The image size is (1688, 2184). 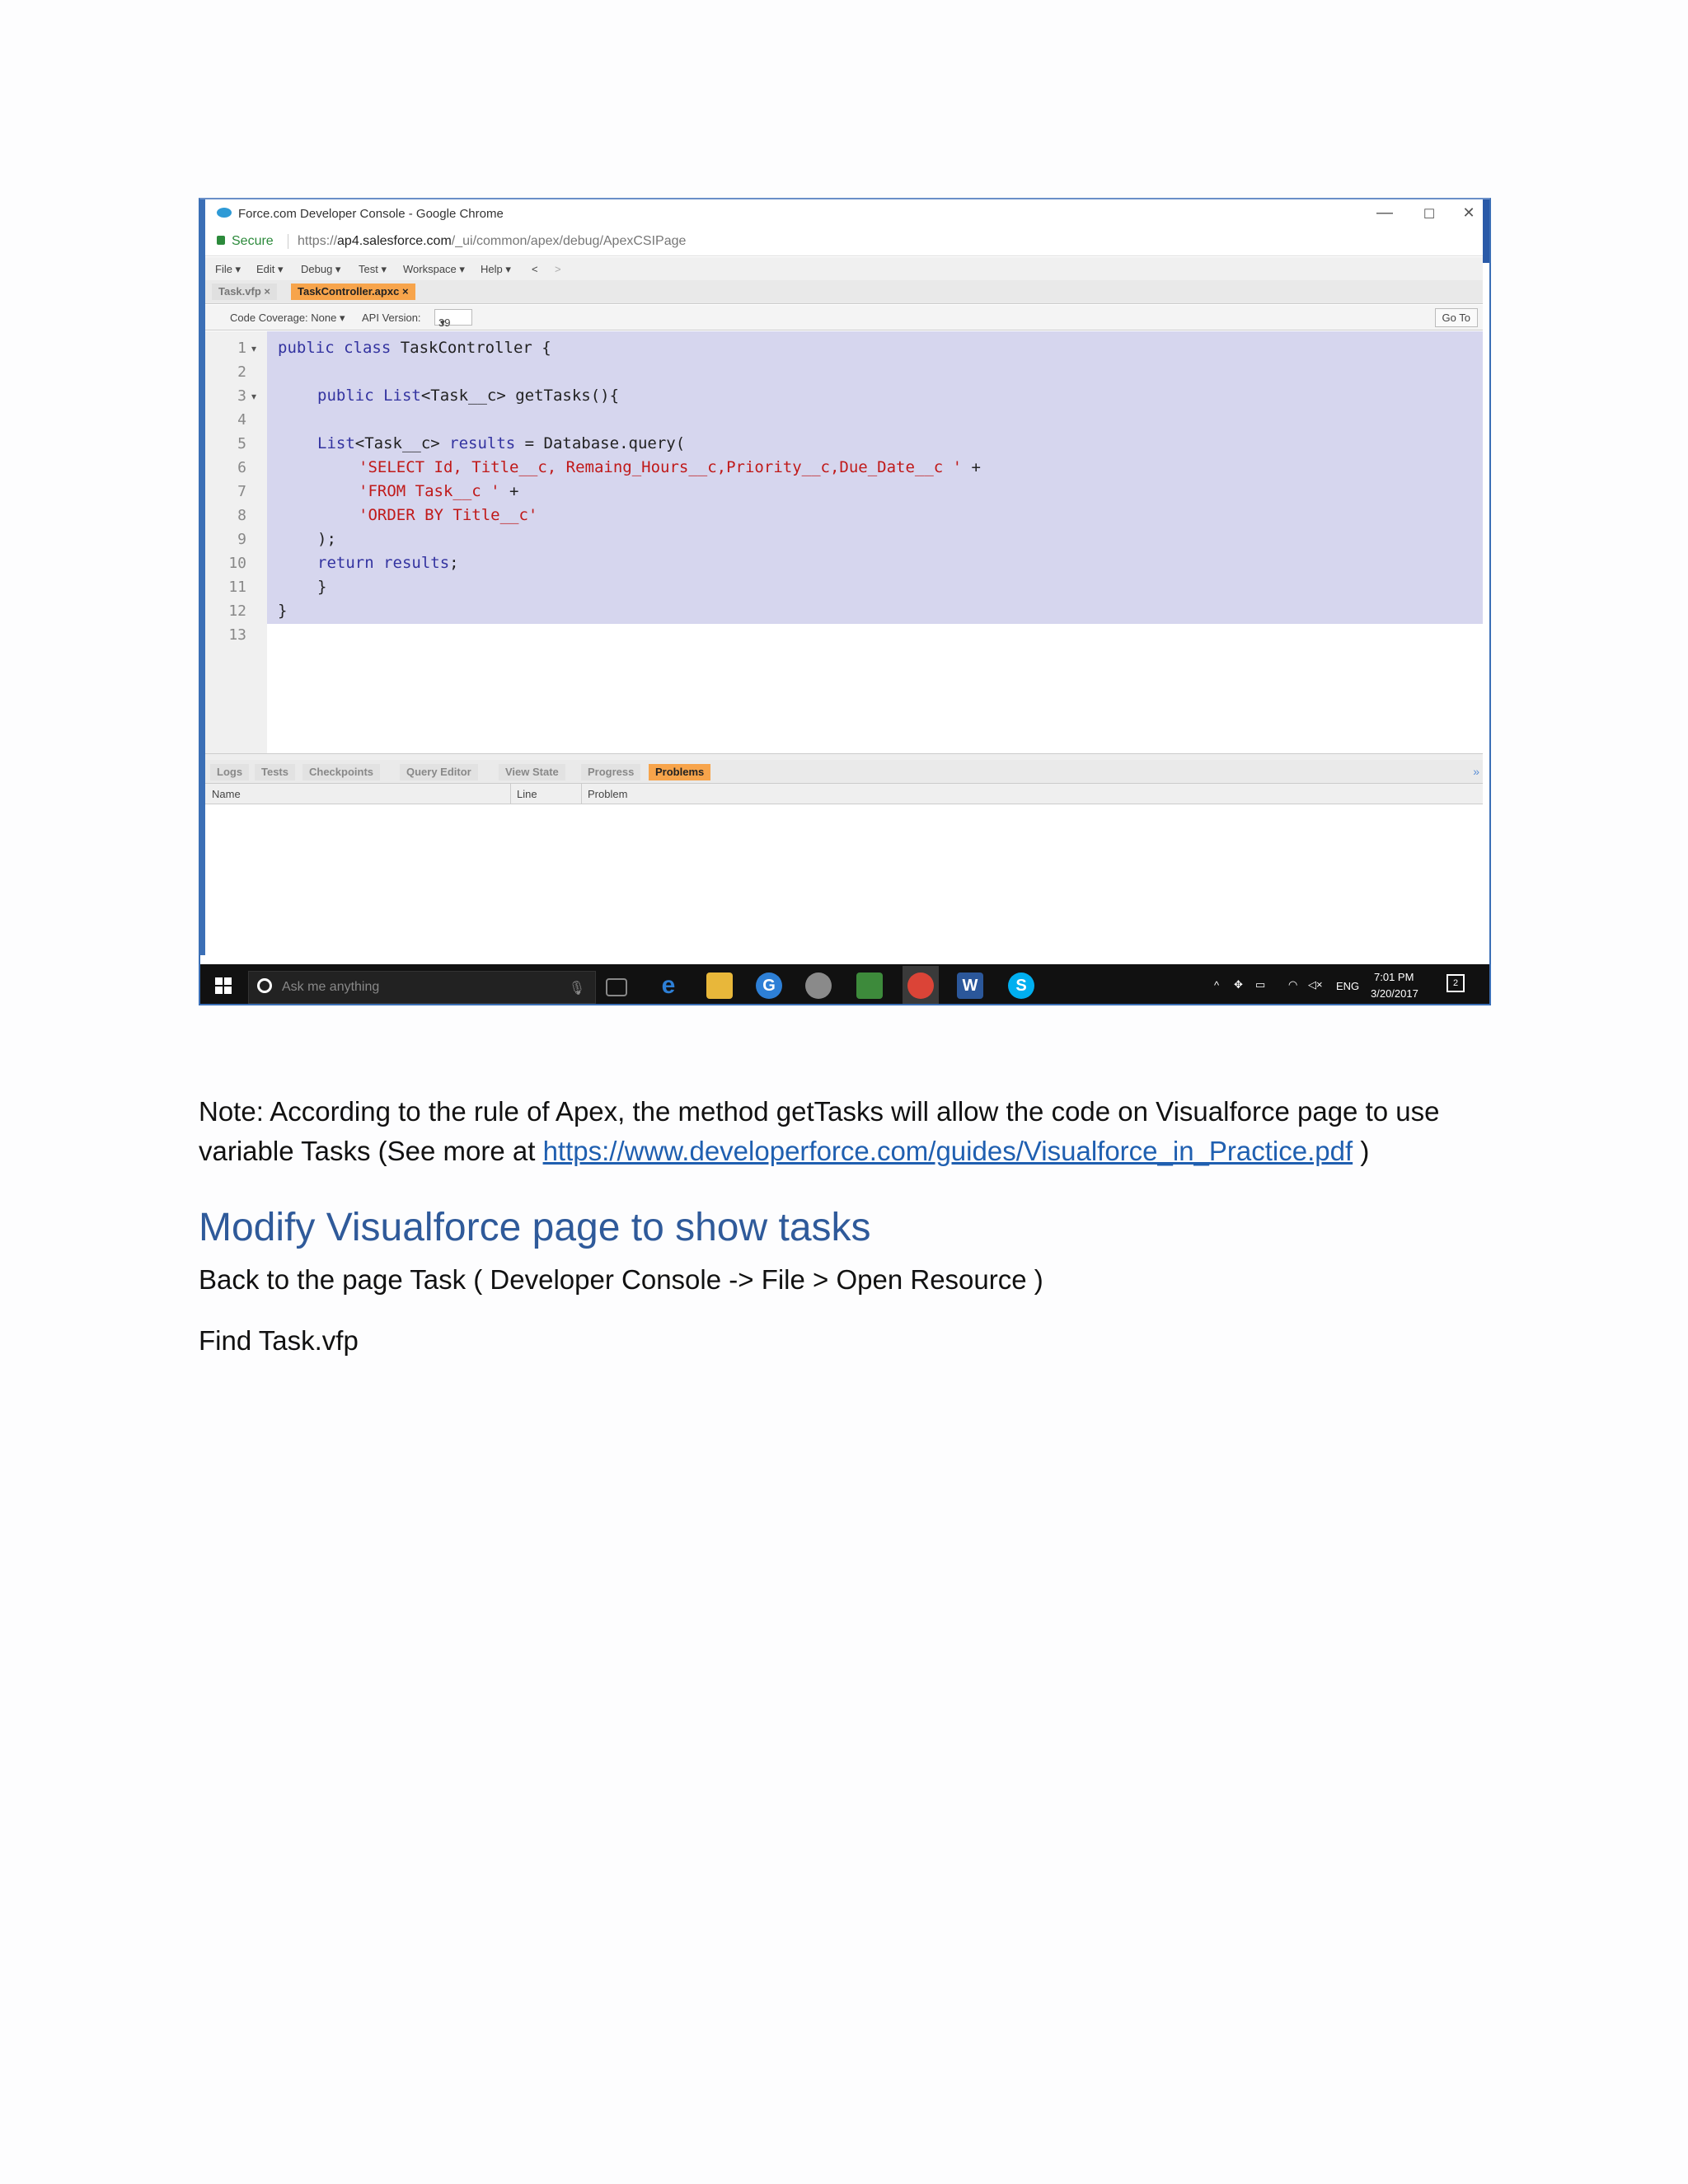 What do you see at coordinates (453, 319) in the screenshot?
I see `api-version-select: 39 ▼` at bounding box center [453, 319].